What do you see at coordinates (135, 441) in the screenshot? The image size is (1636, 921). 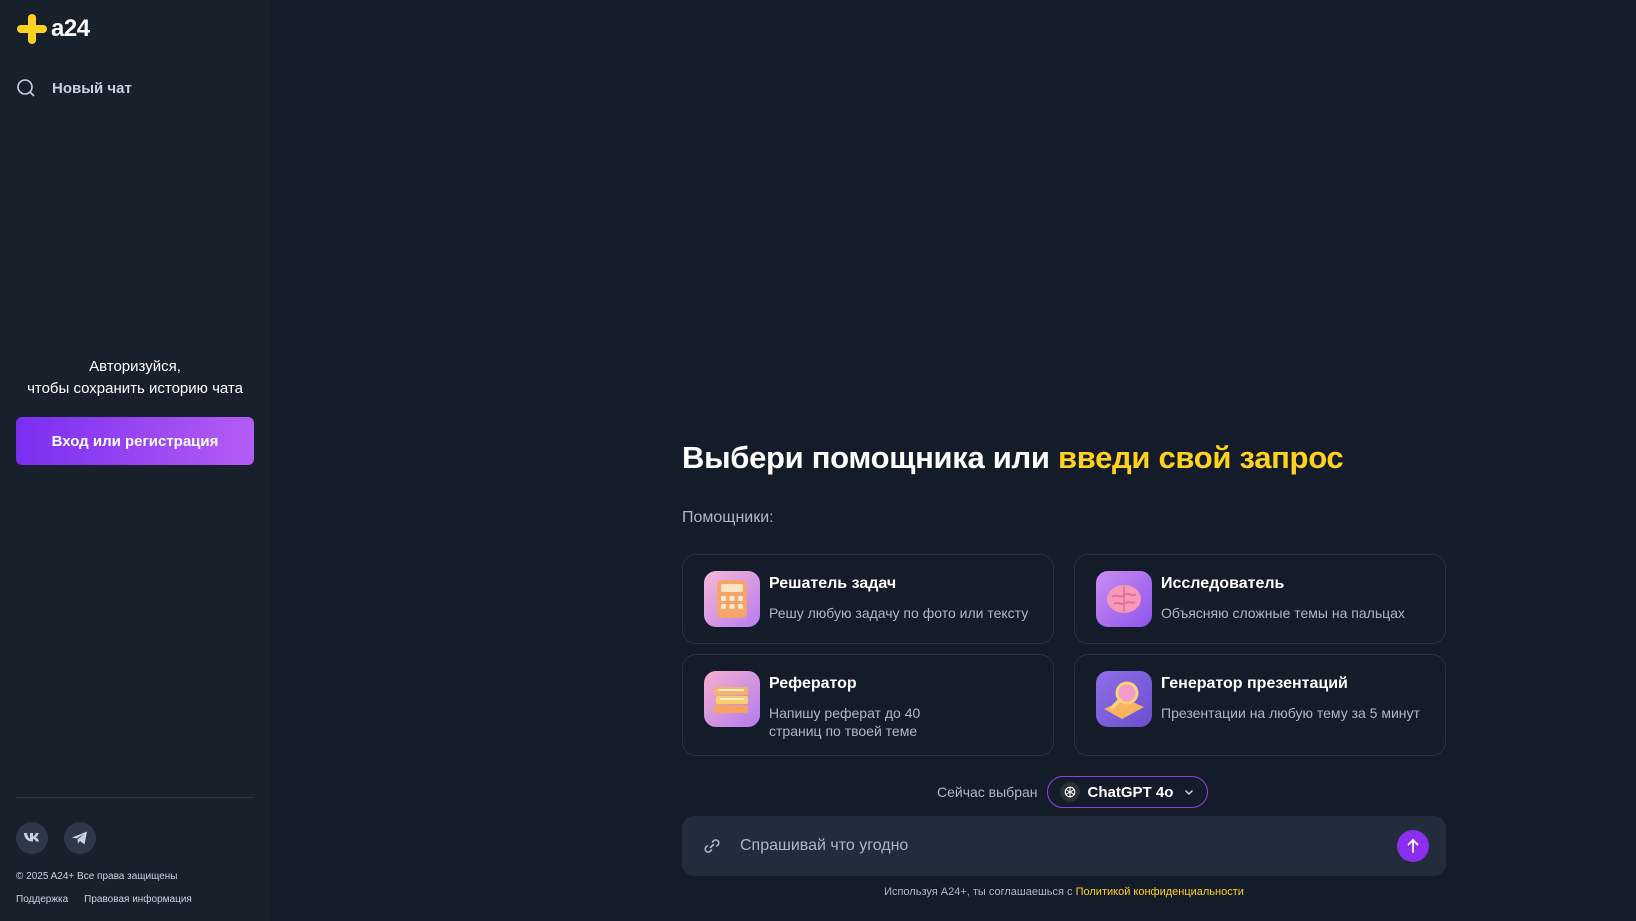 I see `login-register-button: Вход или регистрация` at bounding box center [135, 441].